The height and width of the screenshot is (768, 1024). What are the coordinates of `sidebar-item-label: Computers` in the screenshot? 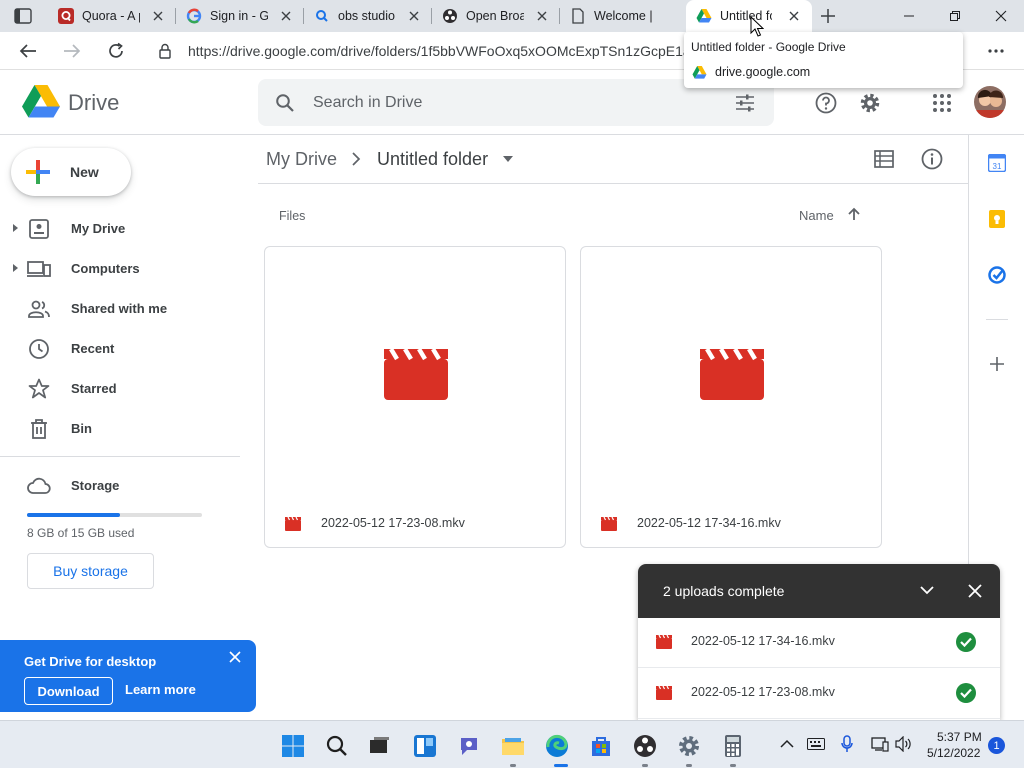 It's located at (105, 268).